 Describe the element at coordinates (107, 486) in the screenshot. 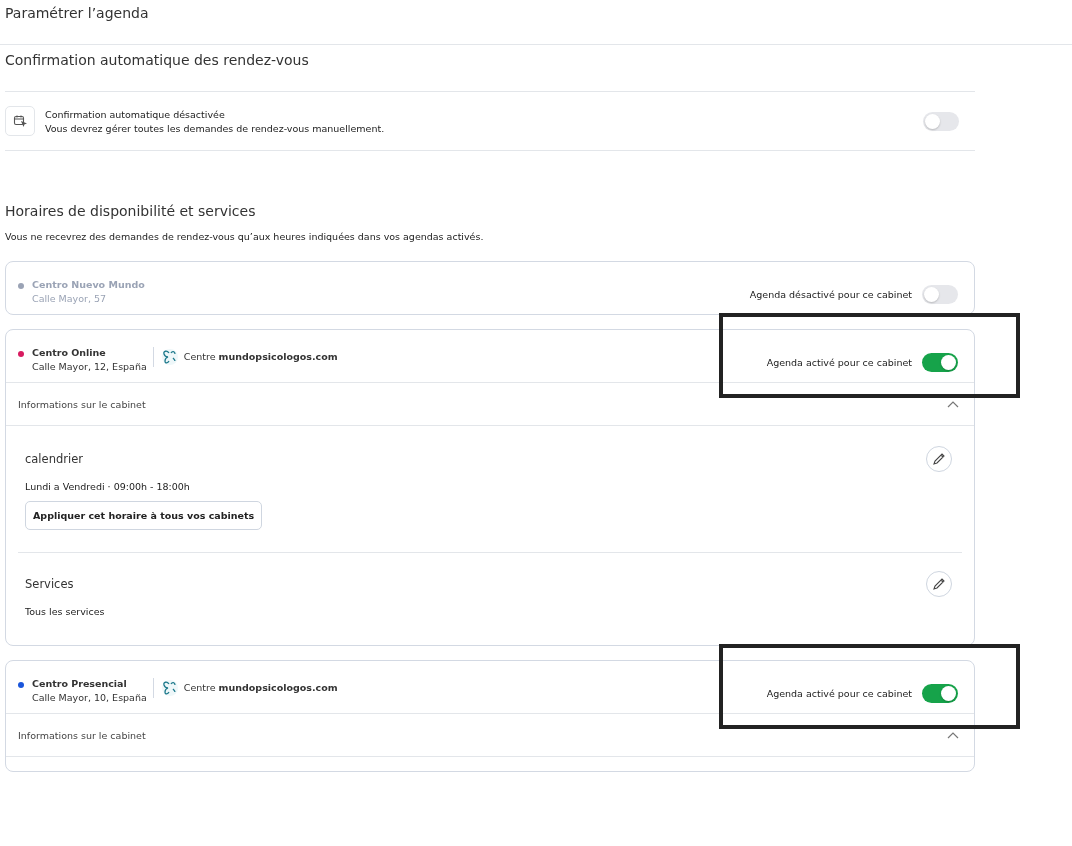

I see `section-detail: Lundi a Vendredi · 09:00h - 18:00h` at that location.